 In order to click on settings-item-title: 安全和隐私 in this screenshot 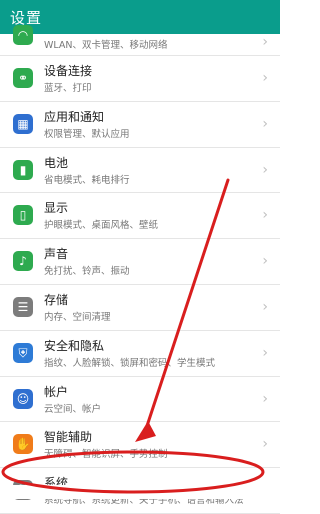, I will do `click(74, 345)`.